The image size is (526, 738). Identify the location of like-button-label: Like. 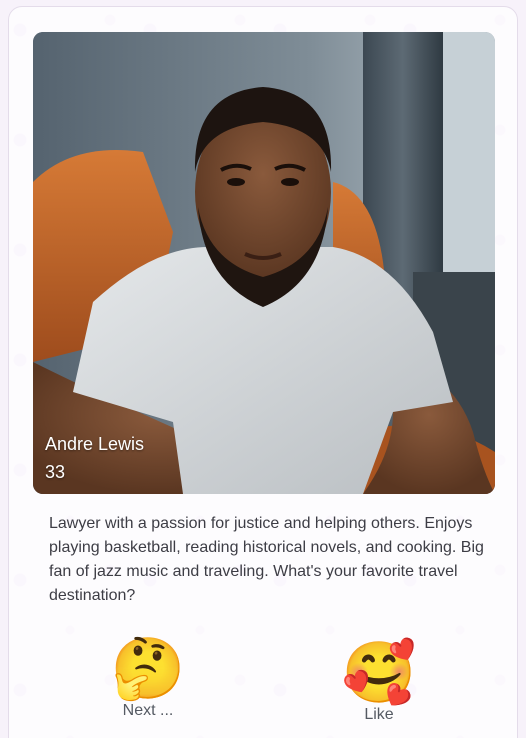
(379, 714).